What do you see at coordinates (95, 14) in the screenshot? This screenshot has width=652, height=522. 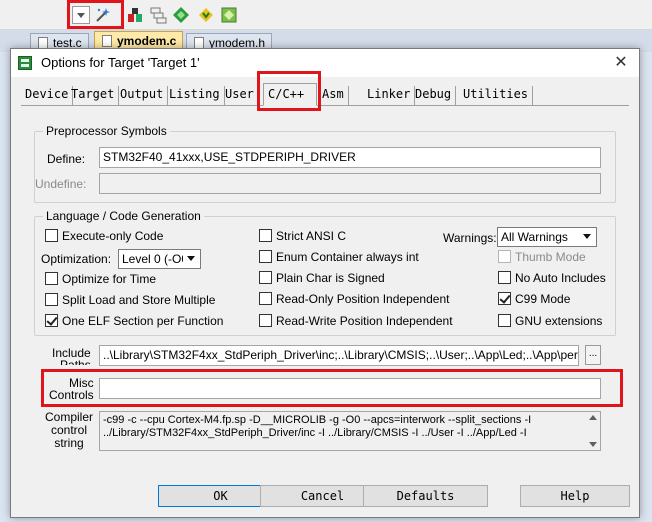 I see `toolbar-highlight-box` at bounding box center [95, 14].